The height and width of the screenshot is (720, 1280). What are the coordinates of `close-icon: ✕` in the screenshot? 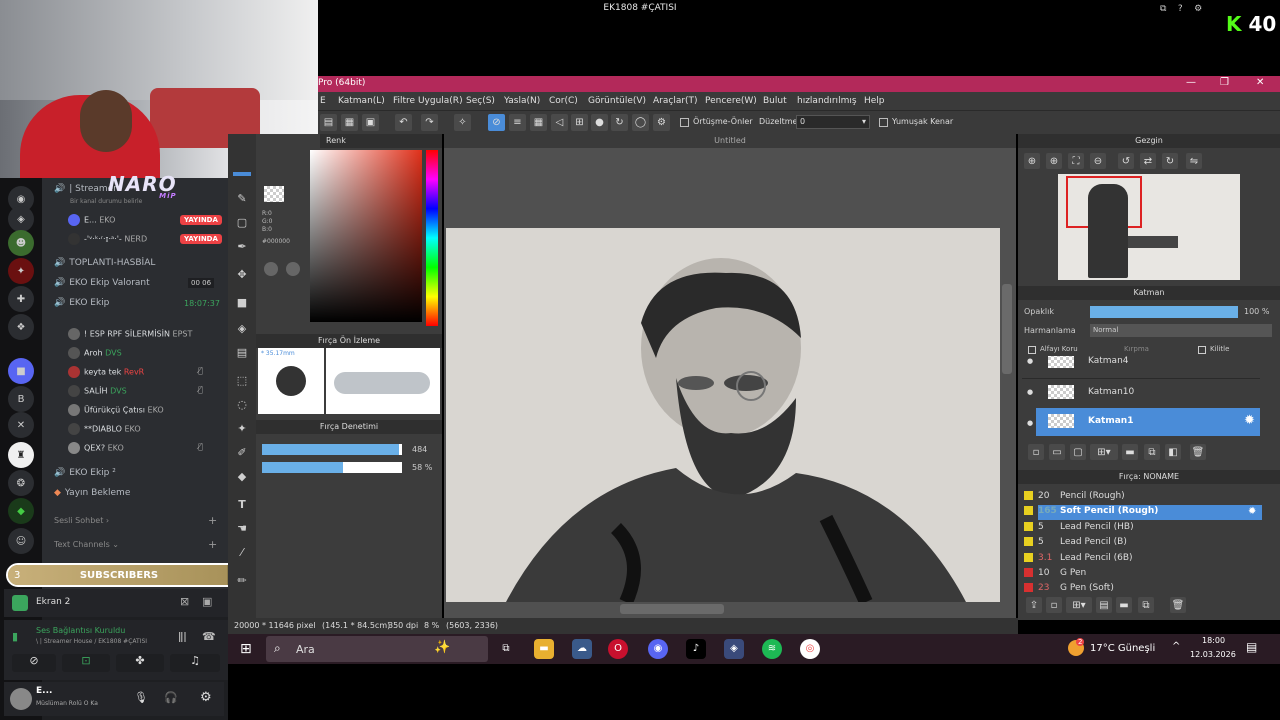 It's located at (1260, 82).